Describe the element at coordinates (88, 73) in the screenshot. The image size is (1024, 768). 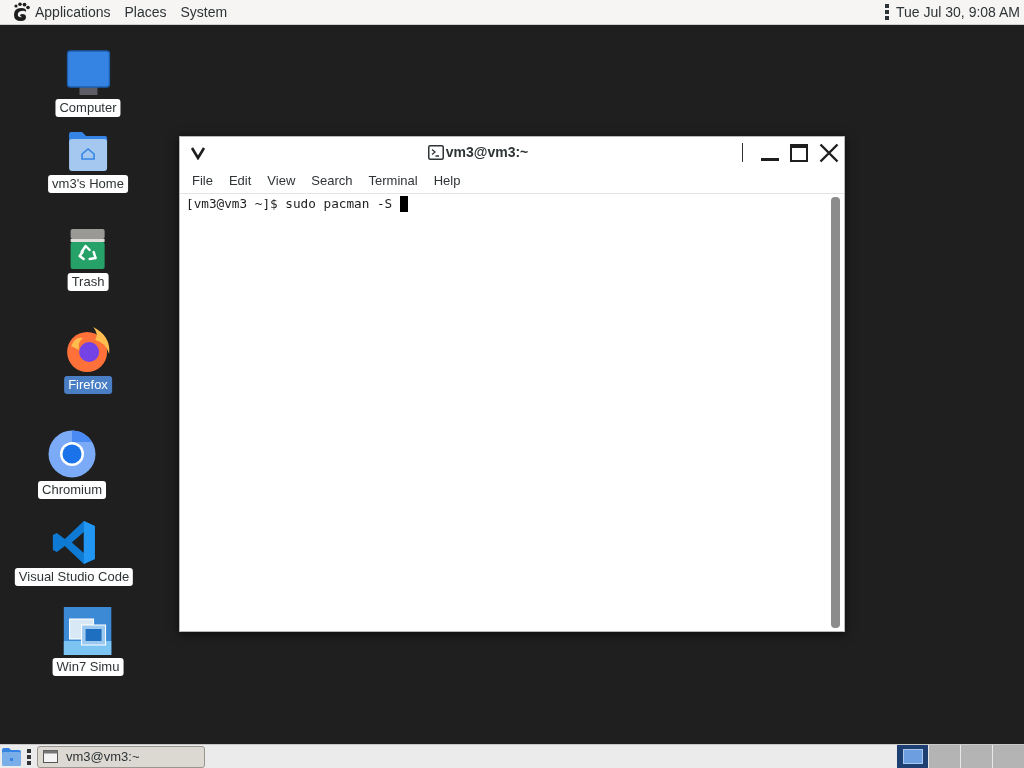
I see `monitor-icon` at that location.